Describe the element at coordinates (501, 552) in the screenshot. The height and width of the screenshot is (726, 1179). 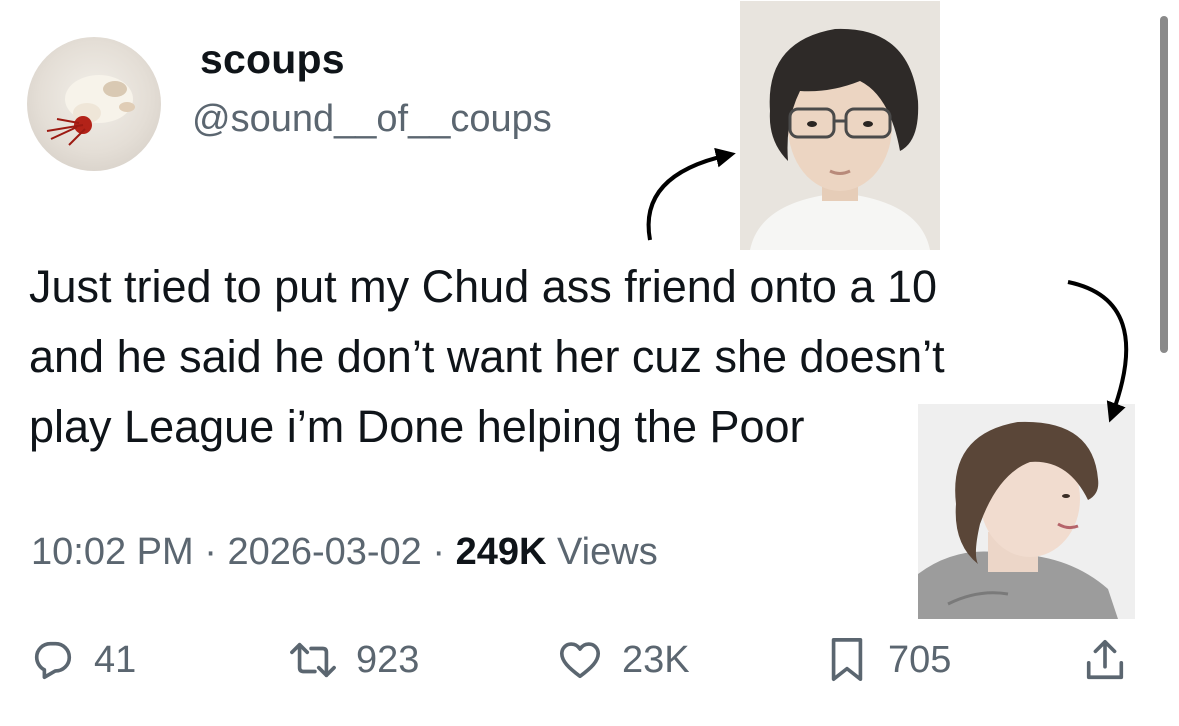
I see `views-count: 249K` at that location.